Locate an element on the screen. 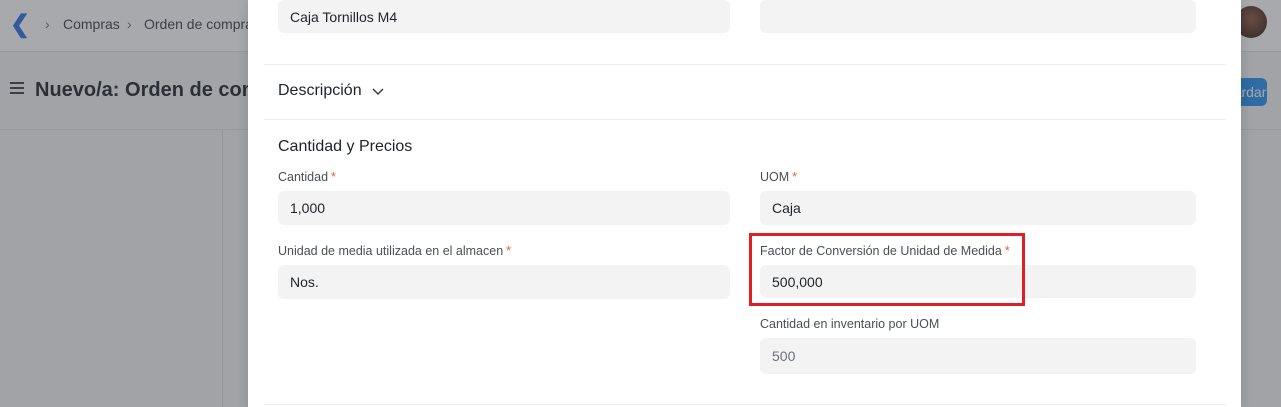 This screenshot has width=1281, height=407. item-right-field is located at coordinates (978, 16).